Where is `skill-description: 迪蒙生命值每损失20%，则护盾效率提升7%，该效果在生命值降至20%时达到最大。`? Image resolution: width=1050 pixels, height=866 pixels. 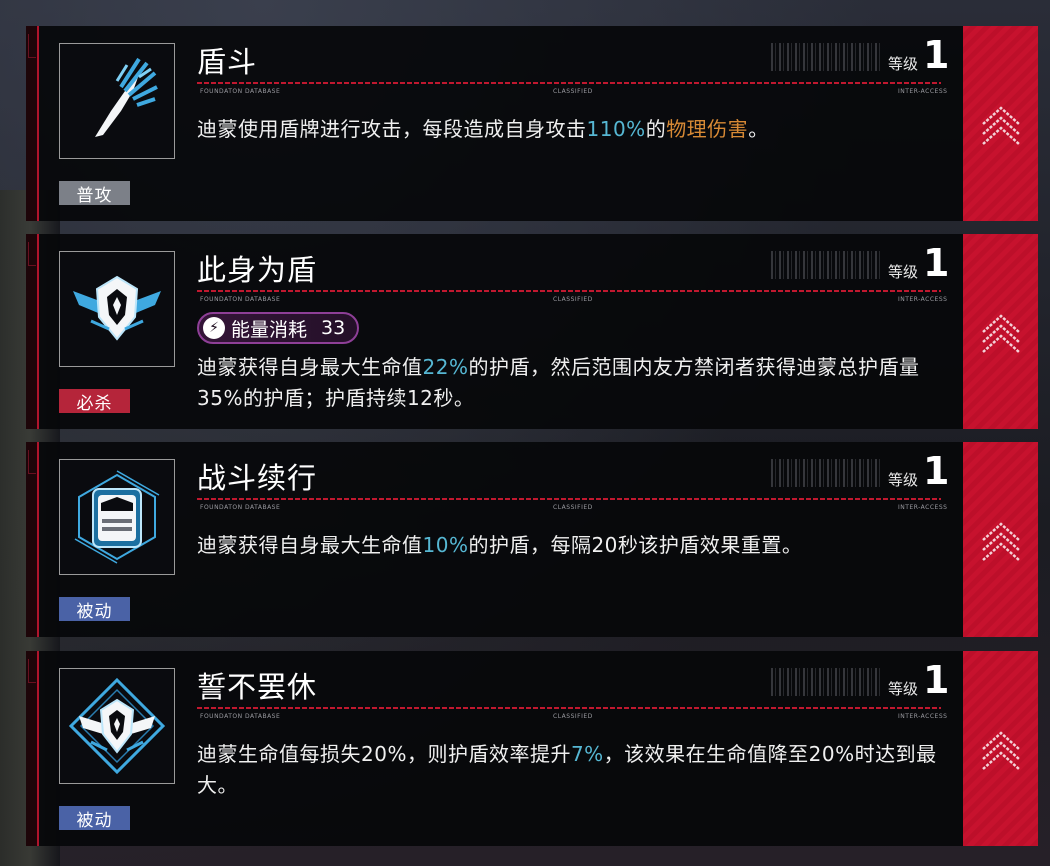 skill-description: 迪蒙生命值每损失20%，则护盾效率提升7%，该效果在生命值降至20%时达到最大。 is located at coordinates (567, 769).